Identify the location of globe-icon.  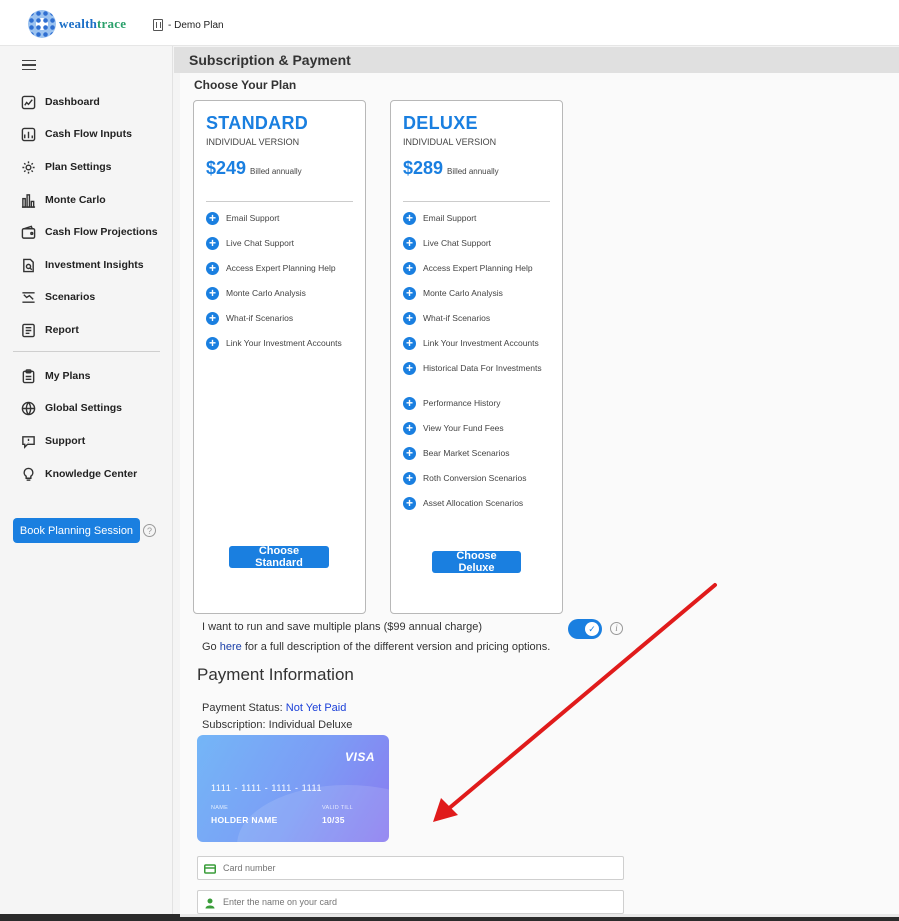
(28, 408).